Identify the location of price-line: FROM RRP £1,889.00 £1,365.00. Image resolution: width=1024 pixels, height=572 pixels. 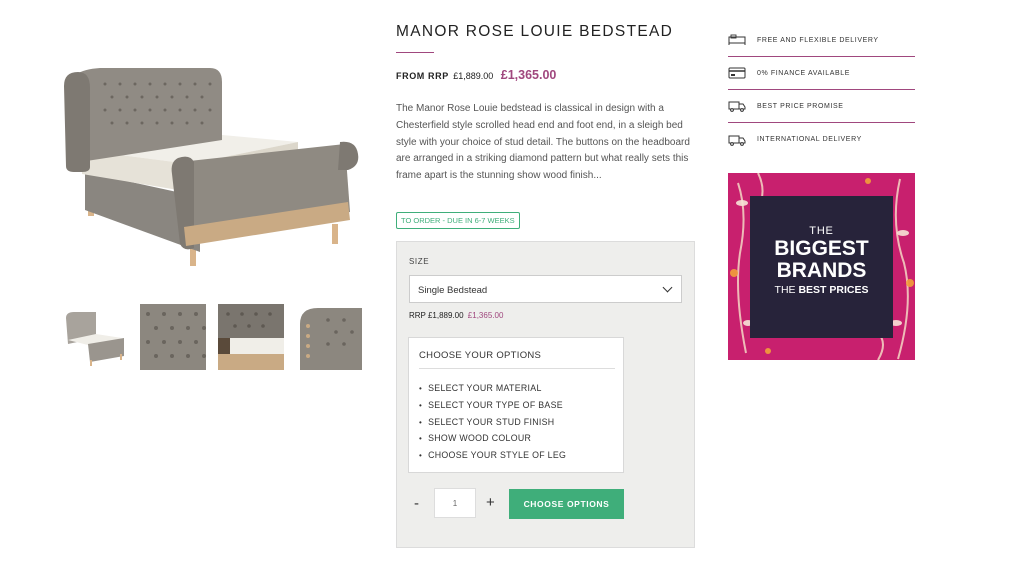
(476, 75).